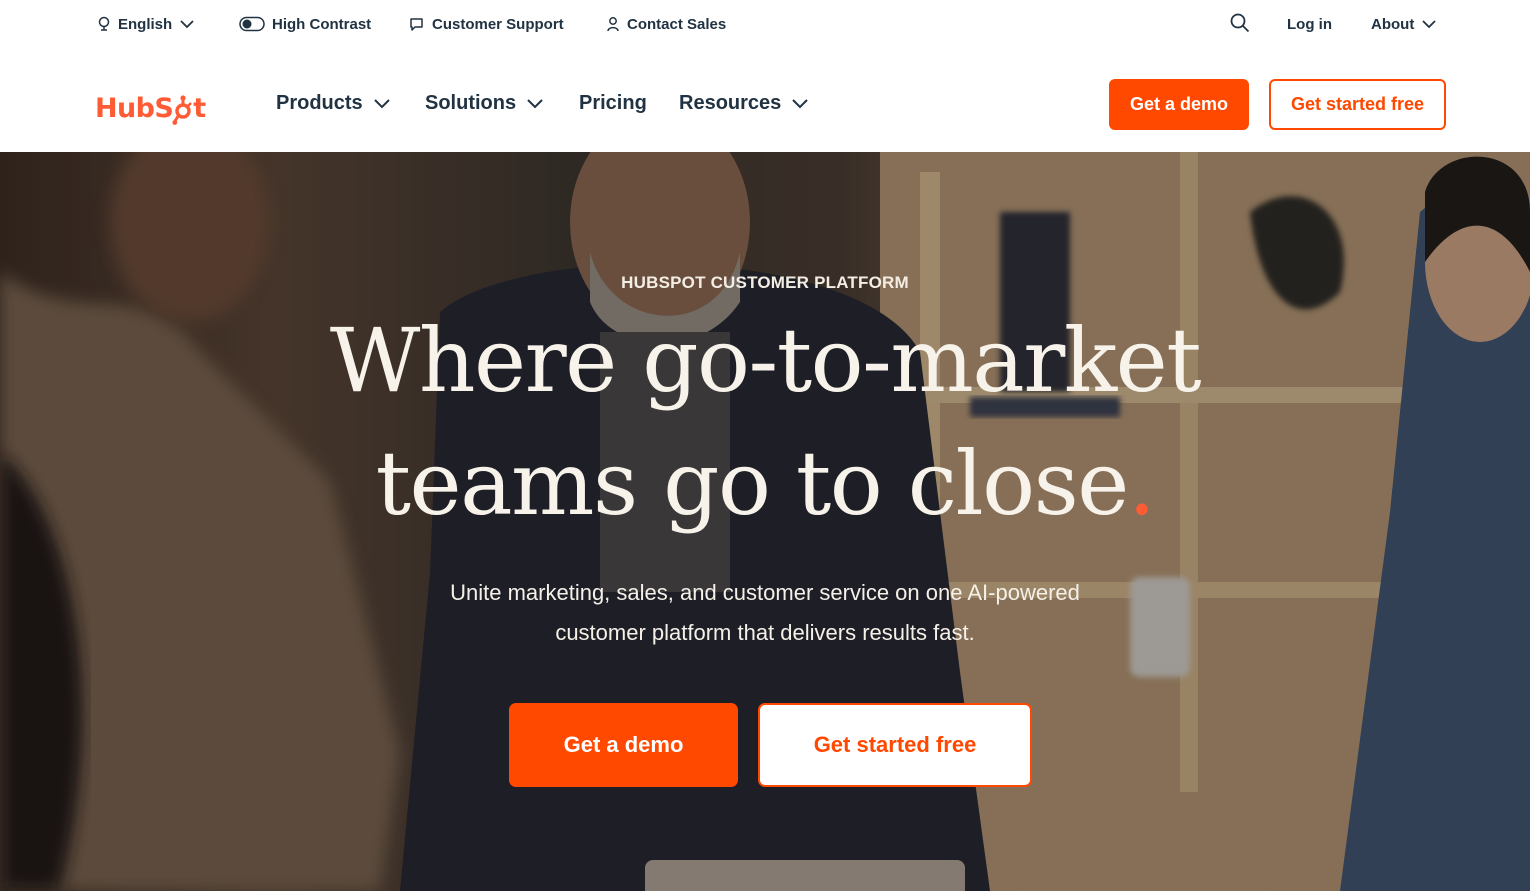 The image size is (1530, 891). Describe the element at coordinates (471, 103) in the screenshot. I see `nav-solutions-label: Solutions` at that location.